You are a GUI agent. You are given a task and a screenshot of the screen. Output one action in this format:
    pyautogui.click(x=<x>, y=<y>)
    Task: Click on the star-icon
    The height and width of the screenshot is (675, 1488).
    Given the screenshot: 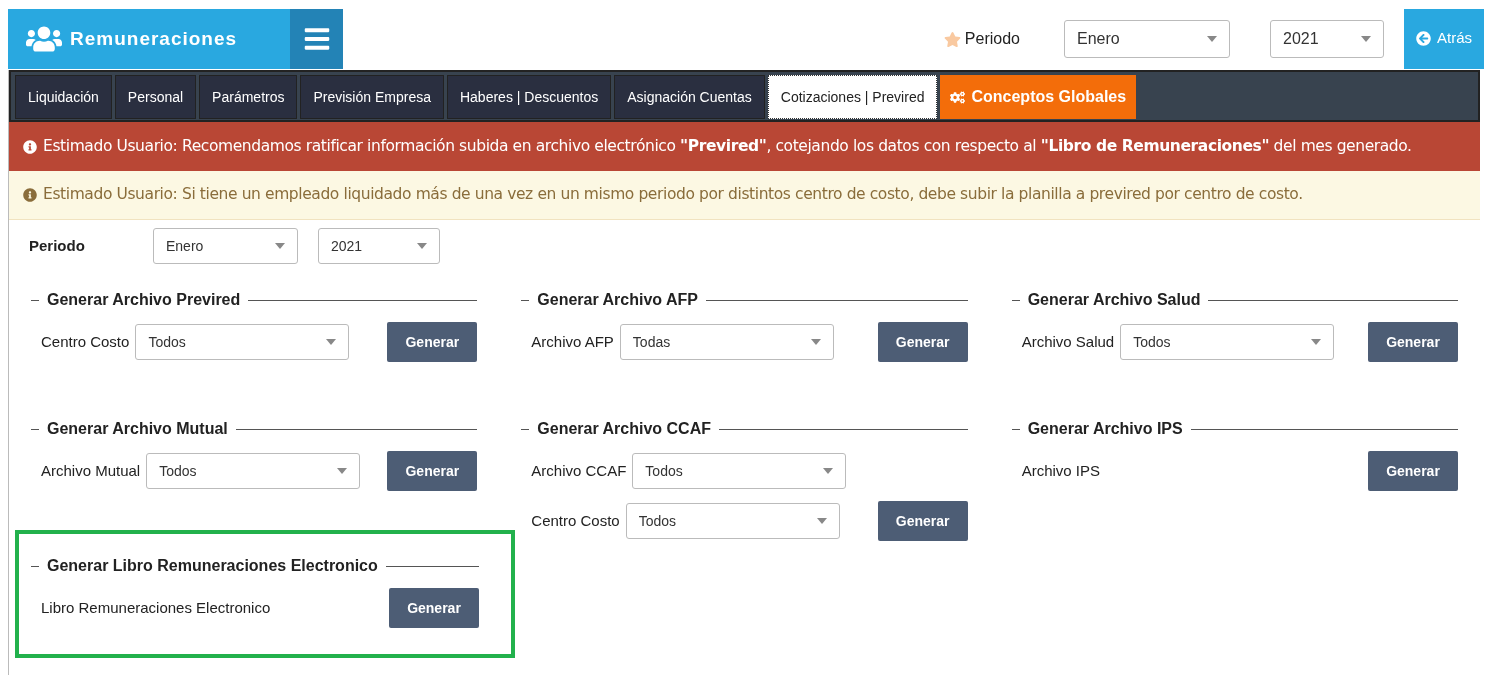 What is the action you would take?
    pyautogui.click(x=952, y=39)
    